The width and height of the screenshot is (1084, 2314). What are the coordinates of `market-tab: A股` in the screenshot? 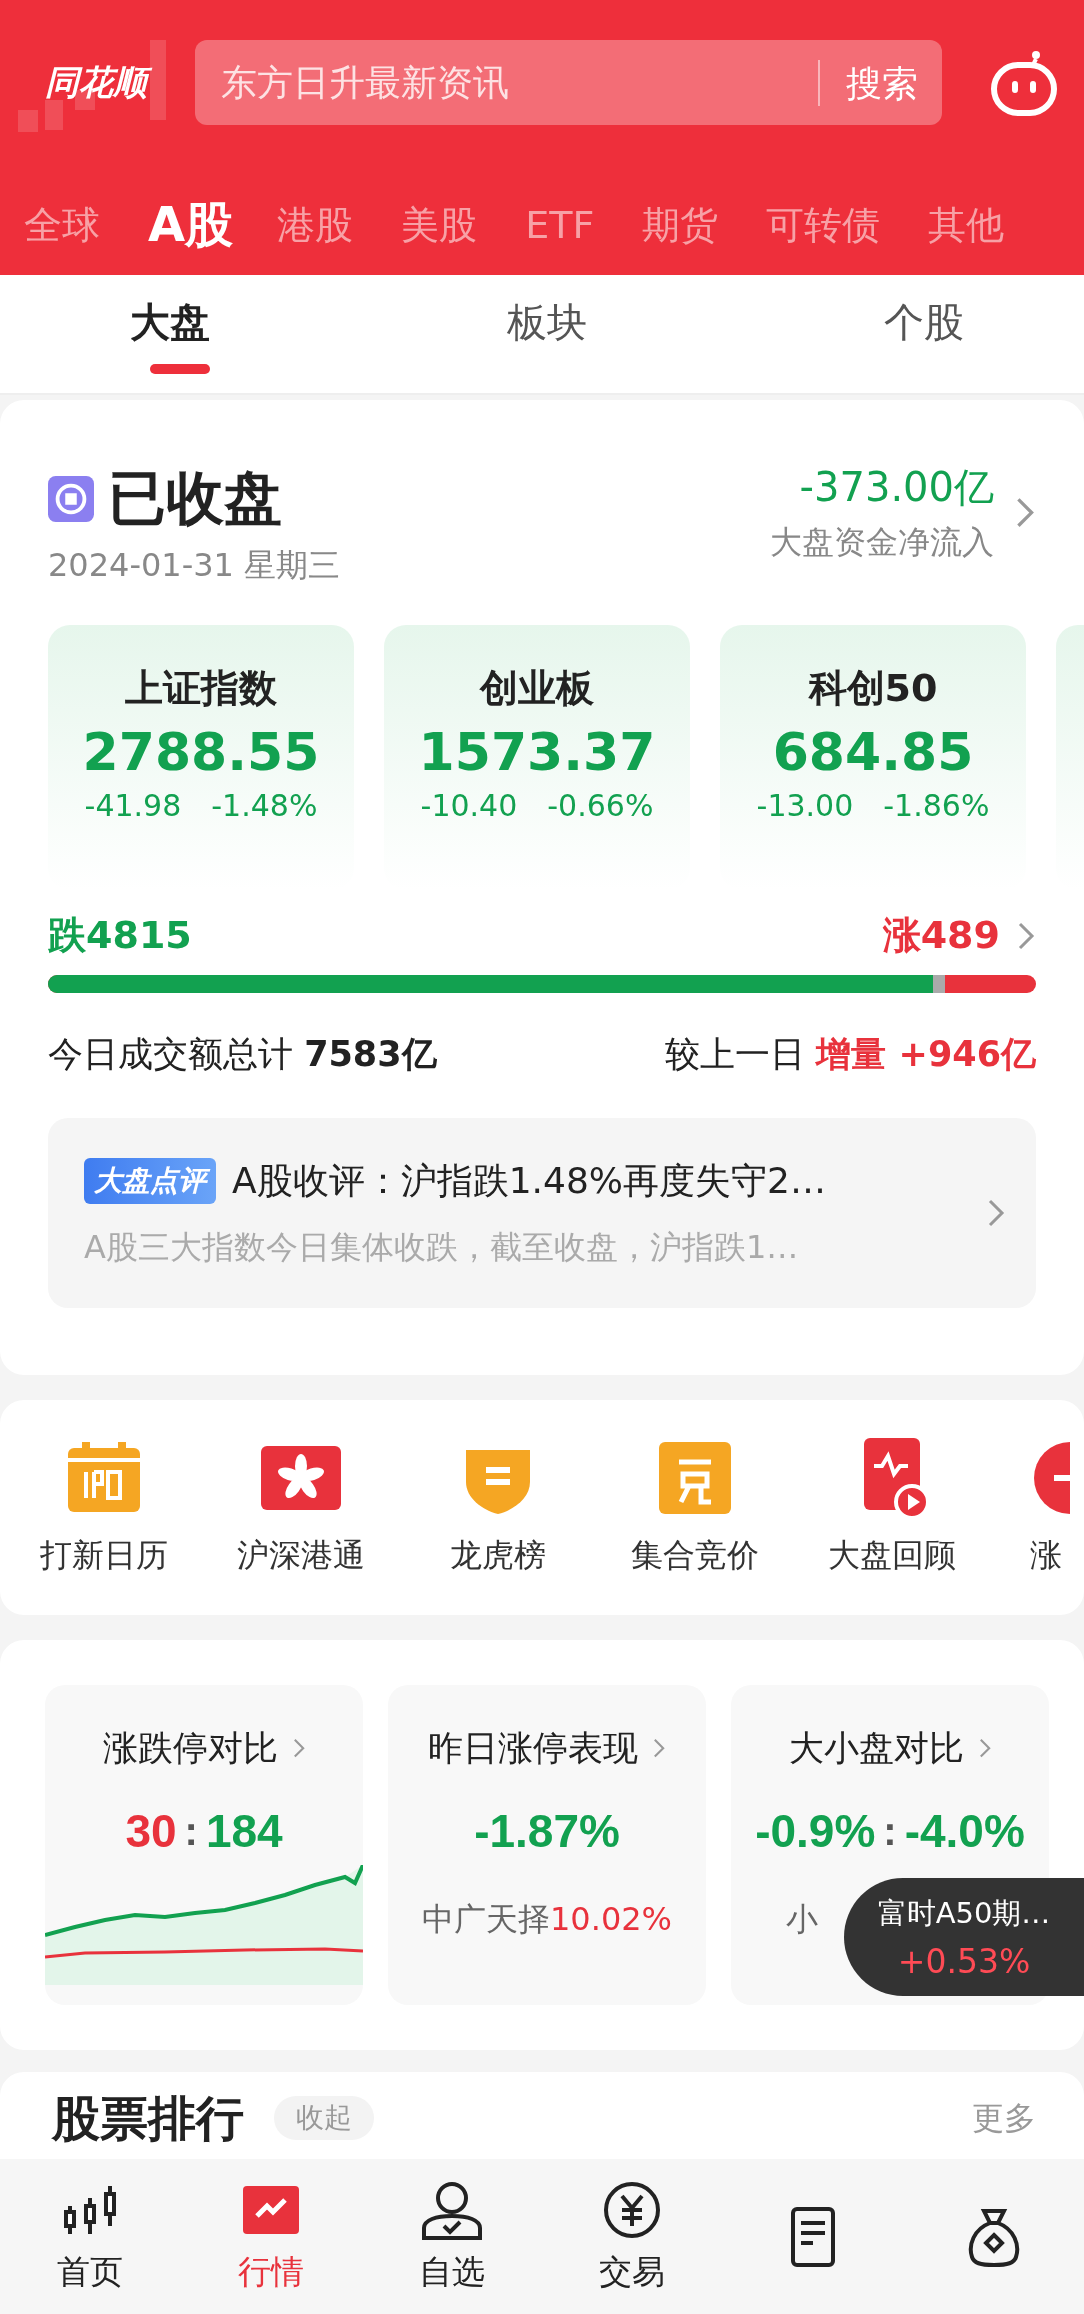 It's located at (191, 225).